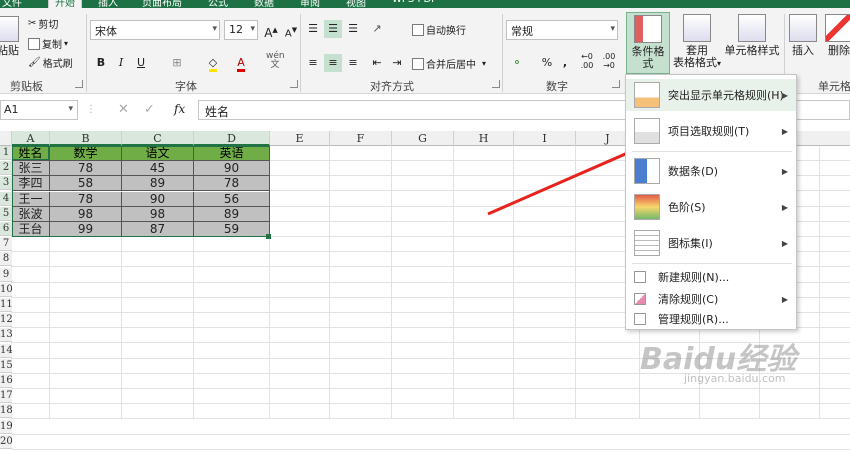 The height and width of the screenshot is (450, 850). Describe the element at coordinates (6, 199) in the screenshot. I see `row-header: 4` at that location.